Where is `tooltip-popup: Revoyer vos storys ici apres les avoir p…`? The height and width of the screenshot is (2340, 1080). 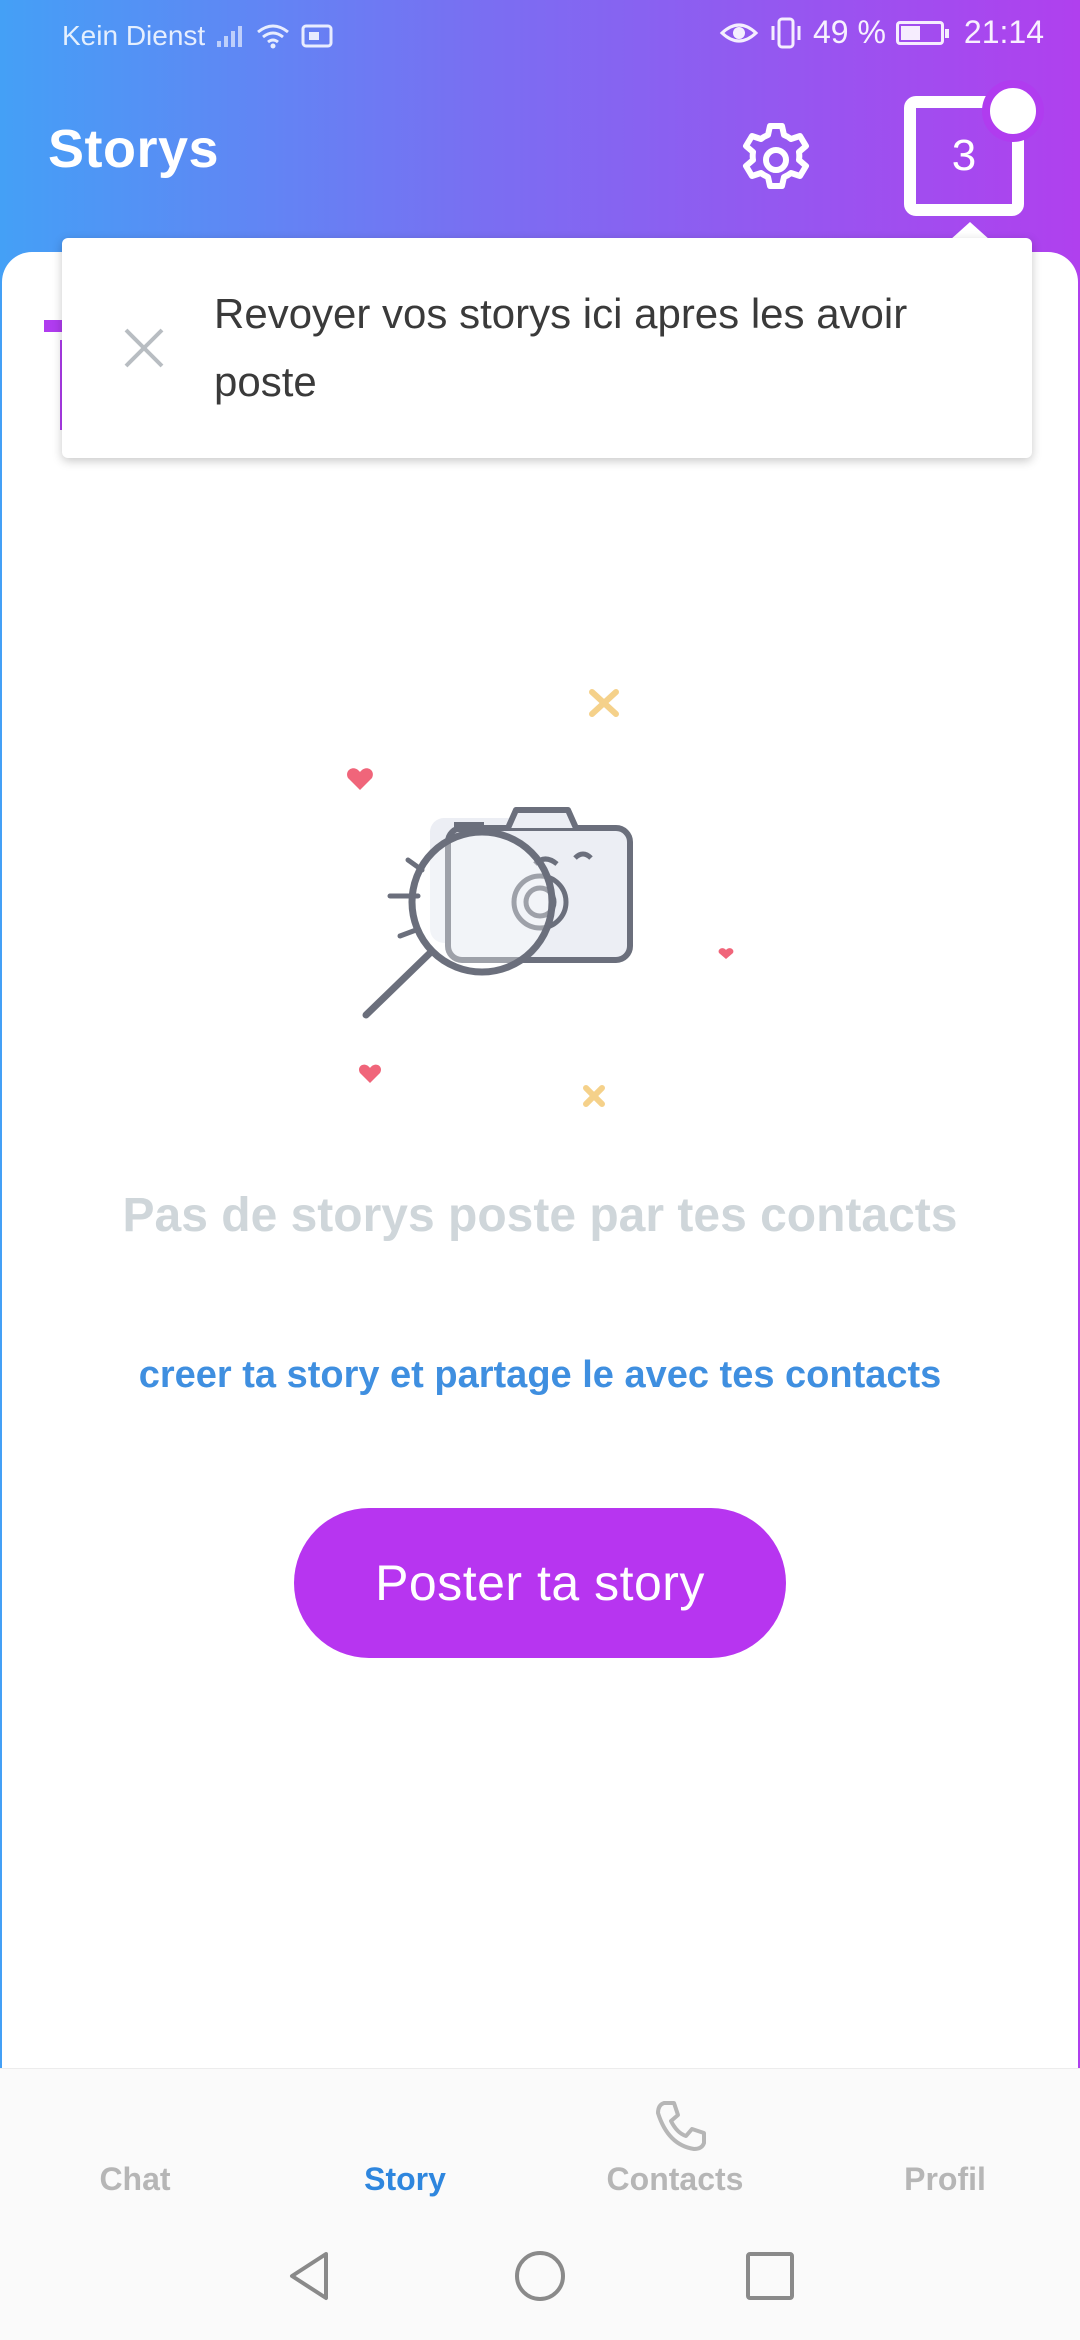 tooltip-popup: Revoyer vos storys ici apres les avoir p… is located at coordinates (547, 348).